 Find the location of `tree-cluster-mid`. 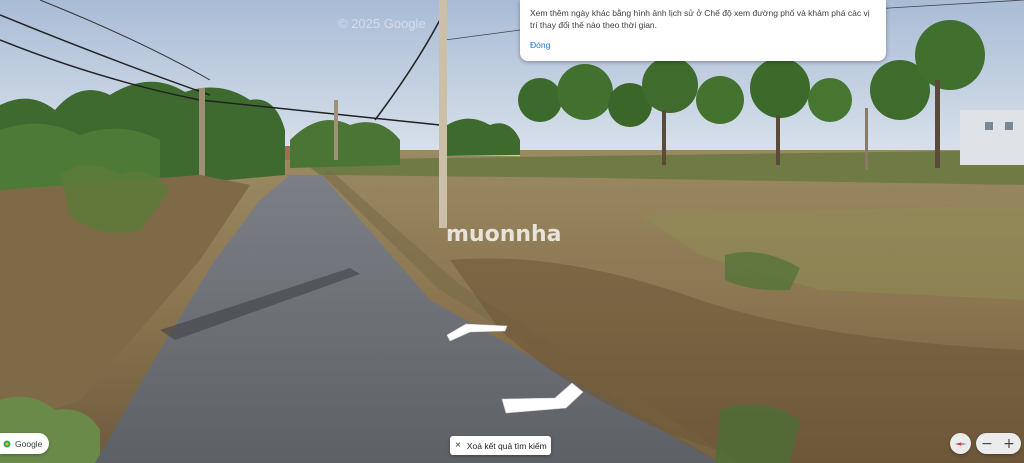

tree-cluster-mid is located at coordinates (345, 144).